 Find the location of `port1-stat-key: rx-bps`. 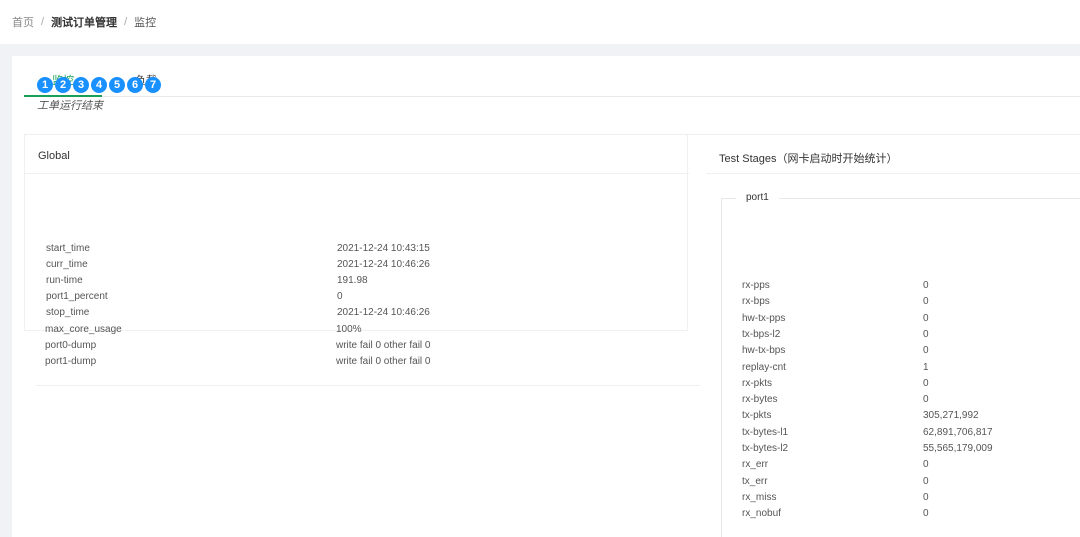

port1-stat-key: rx-bps is located at coordinates (756, 302).